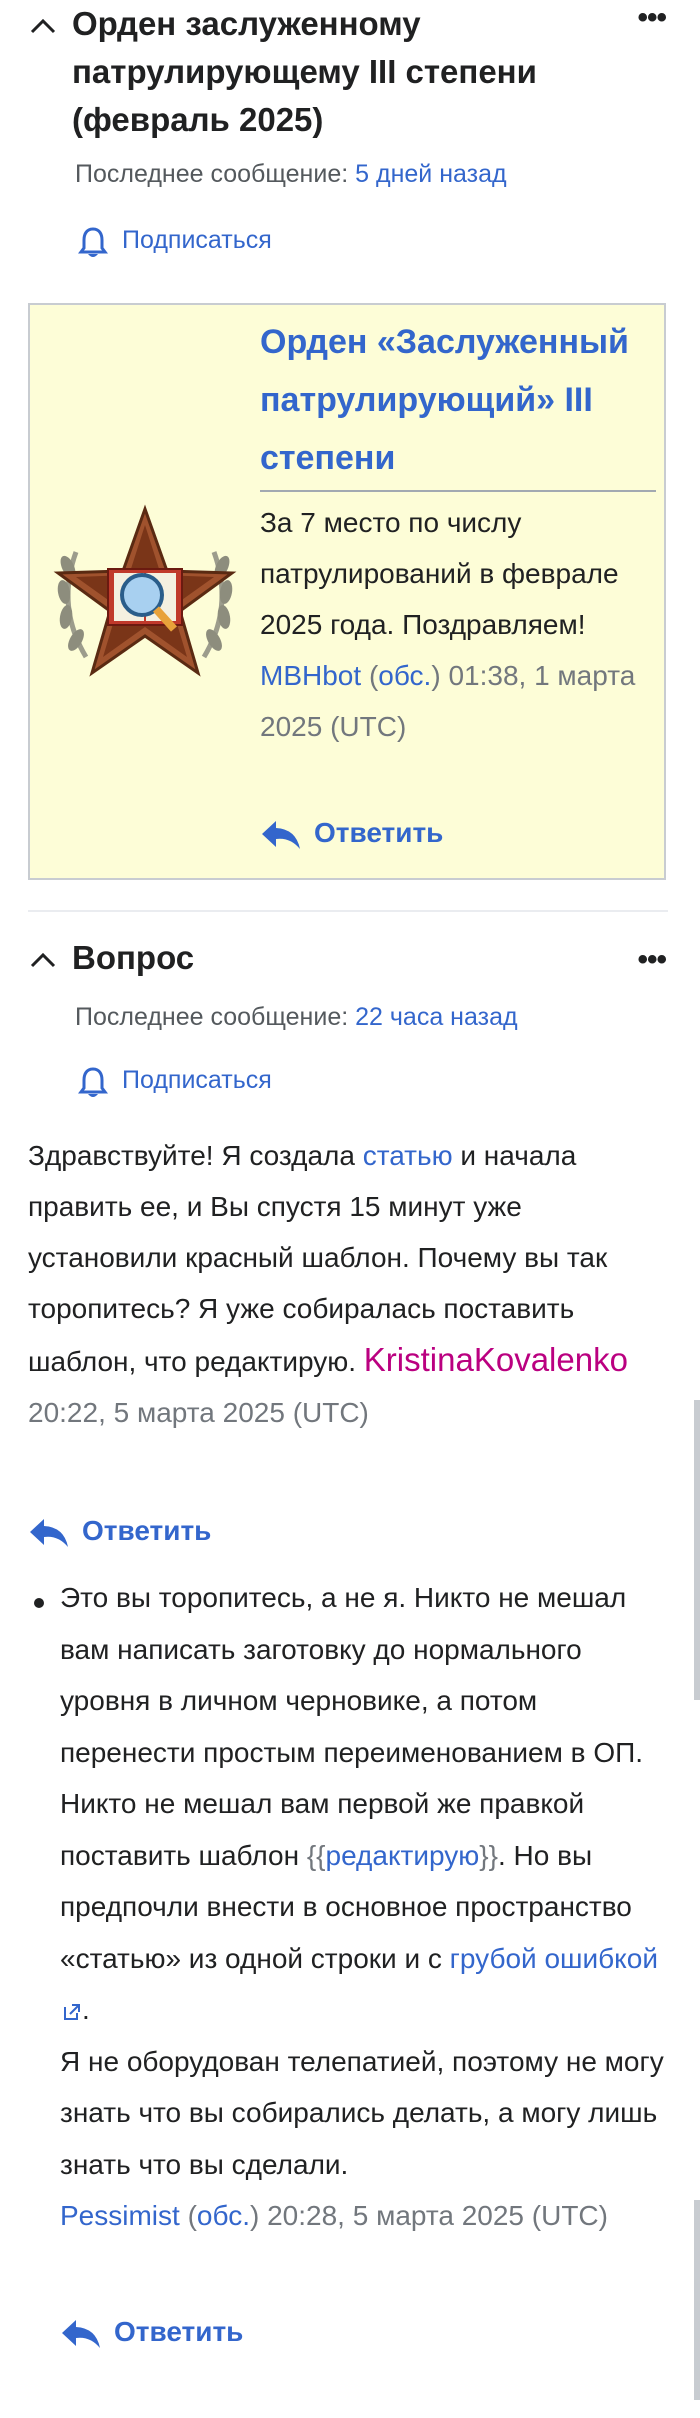 This screenshot has width=700, height=2418. Describe the element at coordinates (120, 2215) in the screenshot. I see `user-link: Pessimist` at that location.